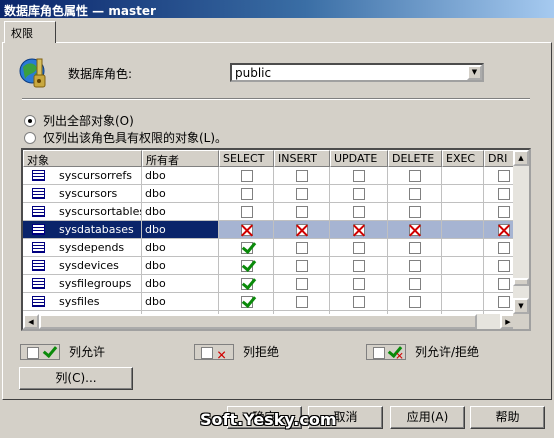 The height and width of the screenshot is (438, 554). Describe the element at coordinates (30, 32) in the screenshot. I see `tab-permissions: 权限` at that location.